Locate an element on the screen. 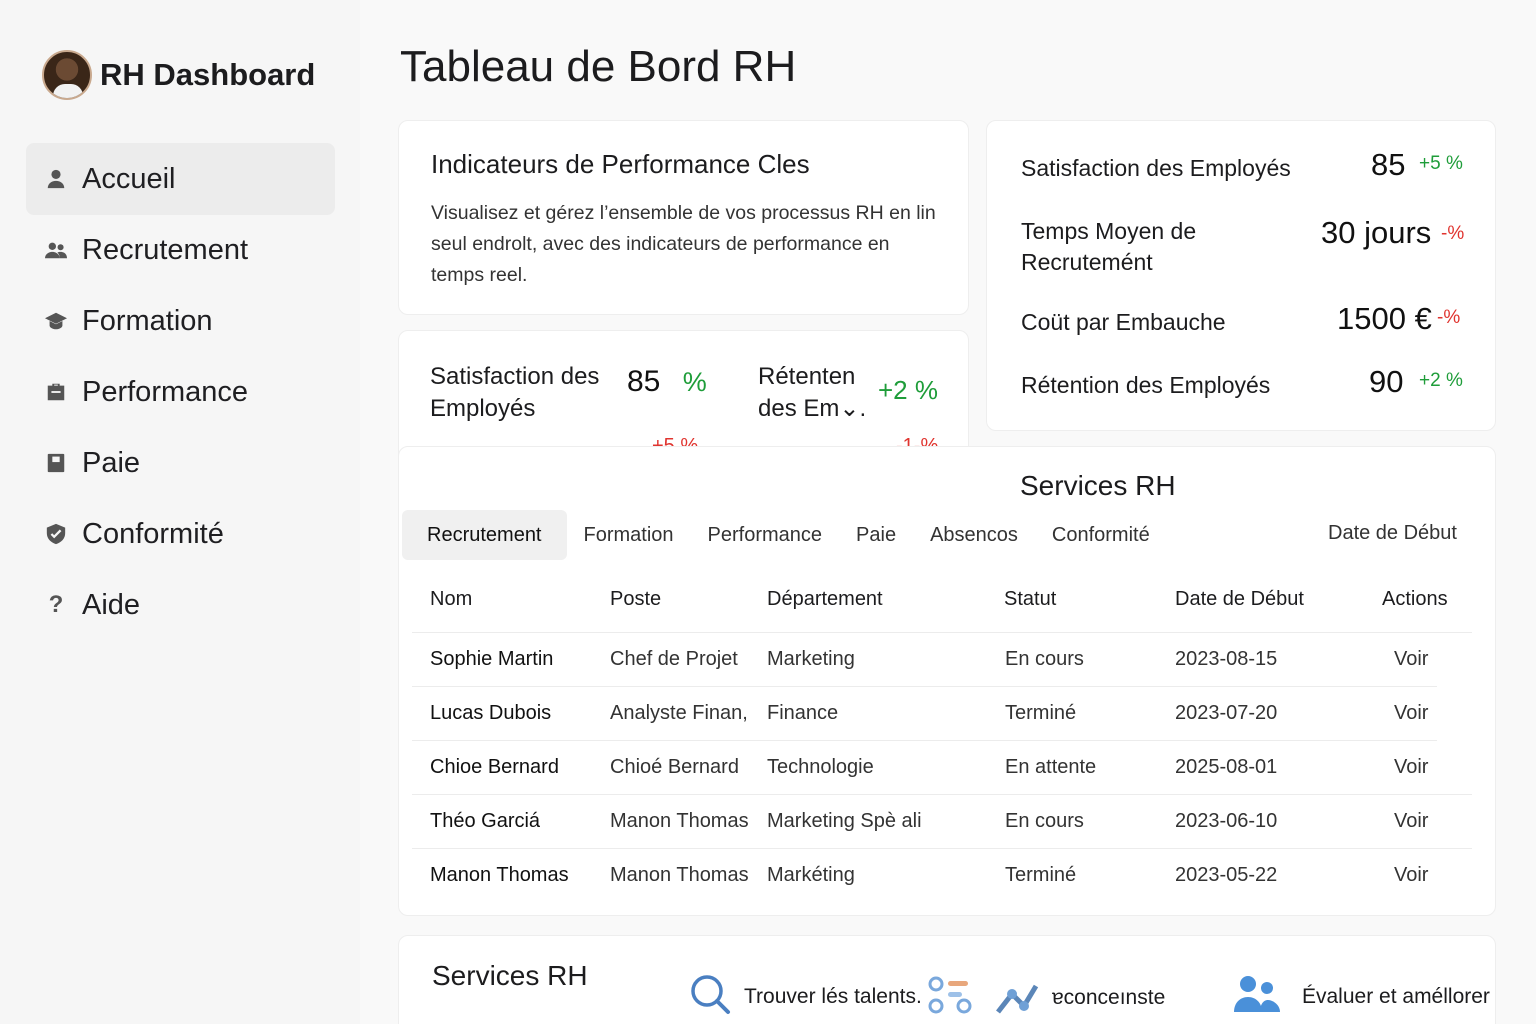 This screenshot has width=1536, height=1024. sidebar-item-label: Accueil is located at coordinates (129, 178).